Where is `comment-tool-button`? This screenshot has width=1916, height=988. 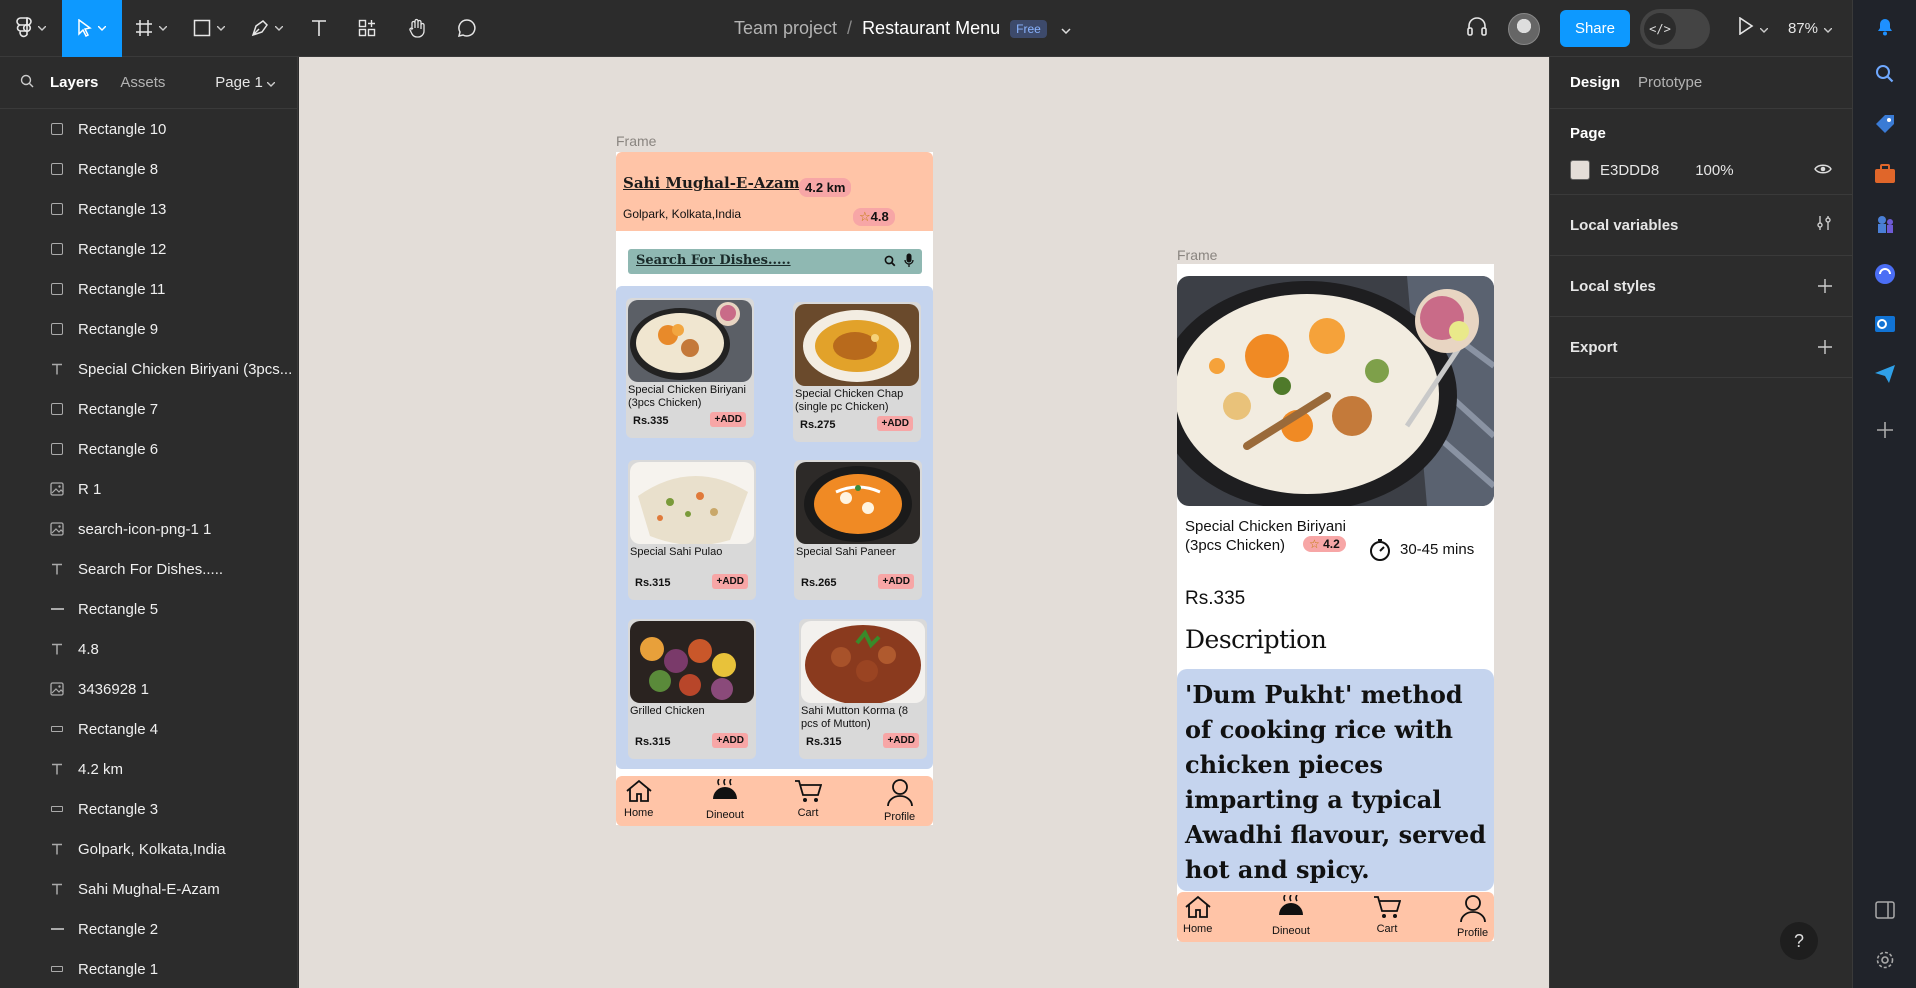
comment-tool-button is located at coordinates (467, 28).